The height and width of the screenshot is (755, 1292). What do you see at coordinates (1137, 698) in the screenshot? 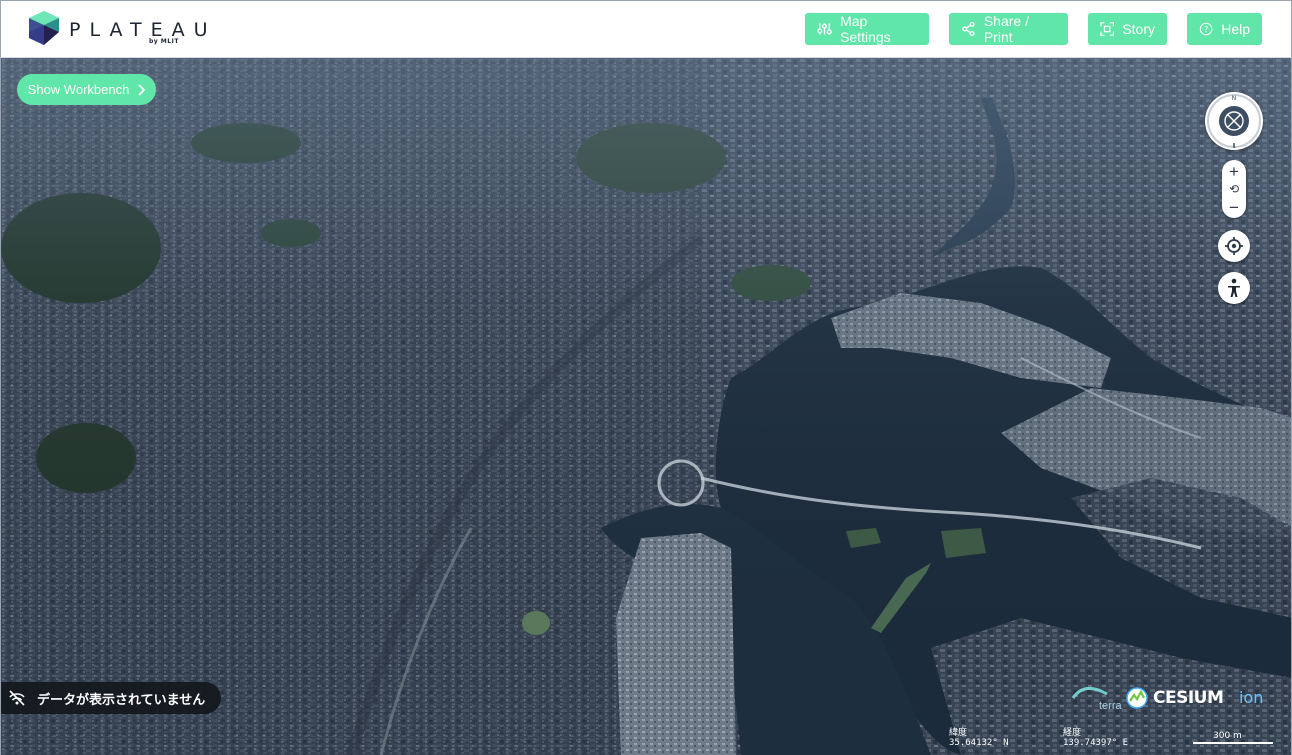
I see `cesium-logo-icon` at bounding box center [1137, 698].